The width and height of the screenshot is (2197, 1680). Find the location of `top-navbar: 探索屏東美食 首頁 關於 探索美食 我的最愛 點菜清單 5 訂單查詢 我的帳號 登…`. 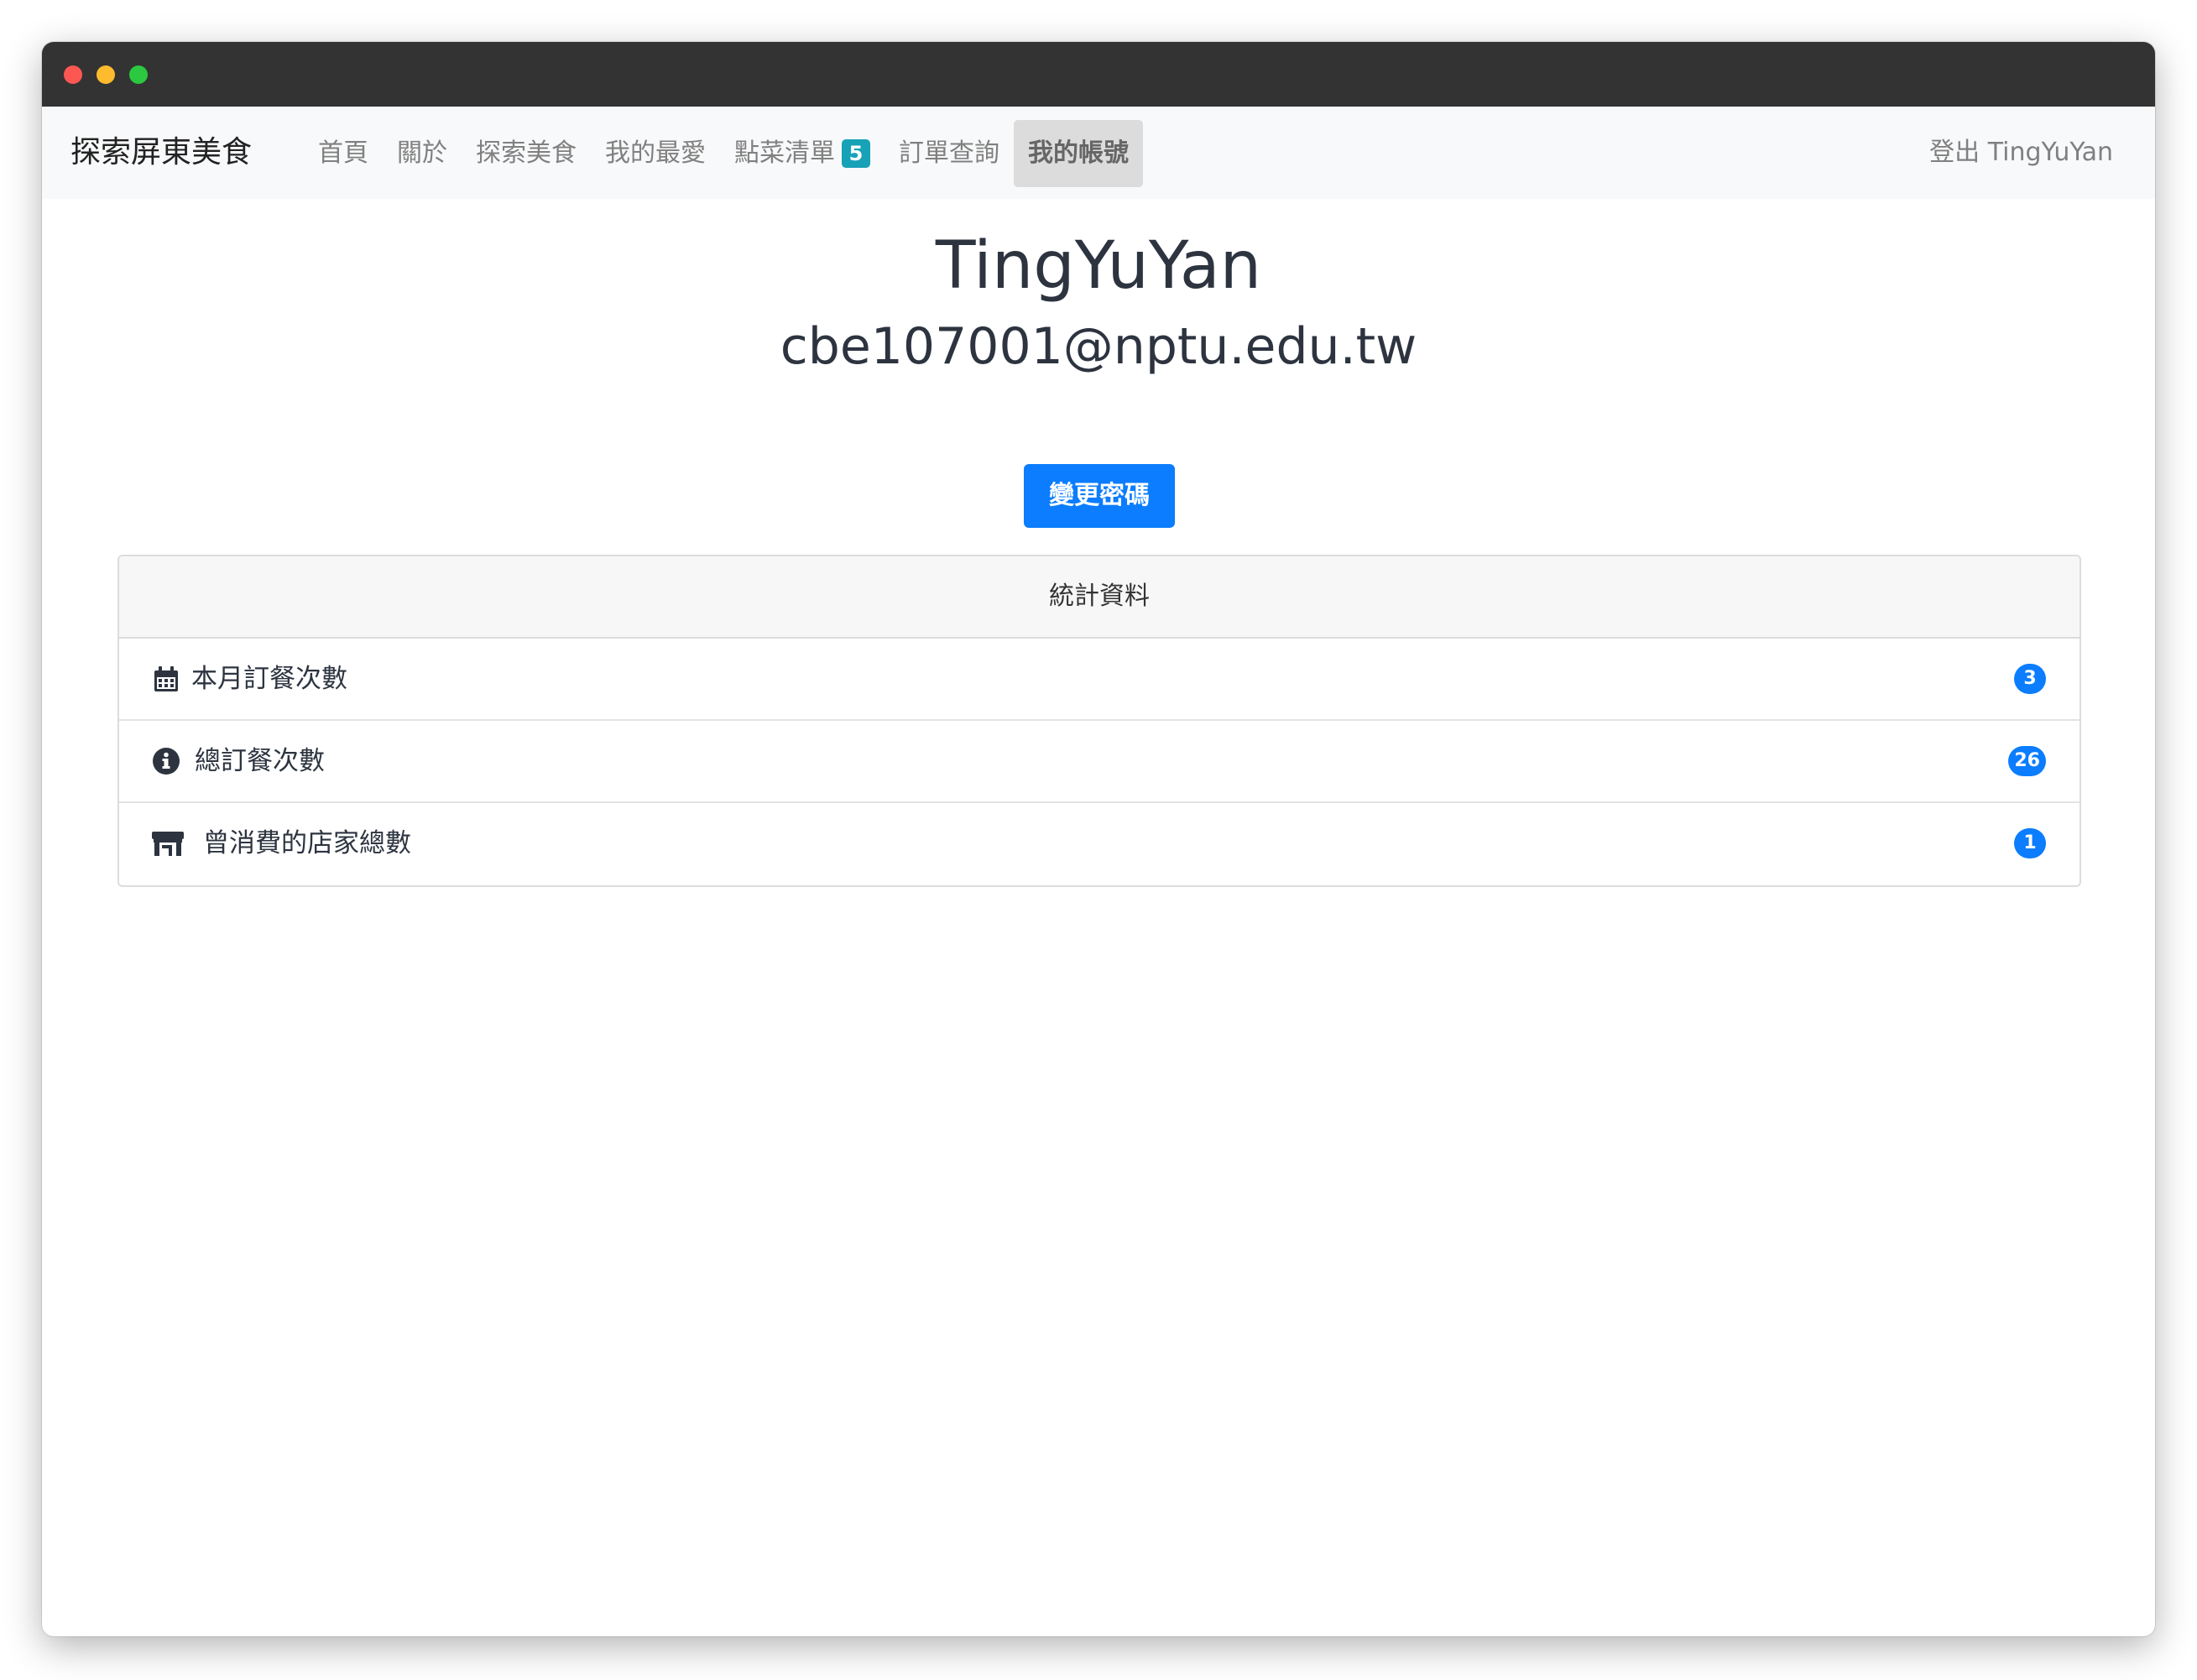

top-navbar: 探索屏東美食 首頁 關於 探索美食 我的最愛 點菜清單 5 訂單查詢 我的帳號 登… is located at coordinates (1098, 153).